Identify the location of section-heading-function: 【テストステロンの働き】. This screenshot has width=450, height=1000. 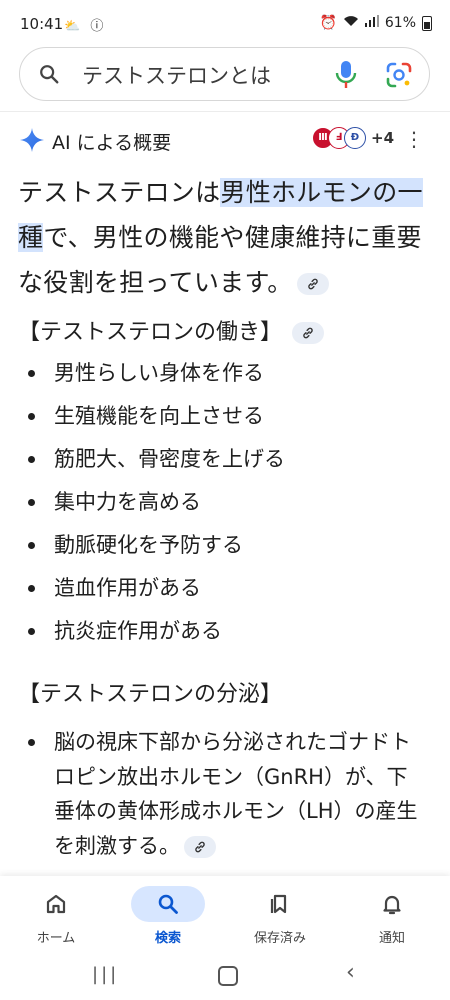
(171, 330).